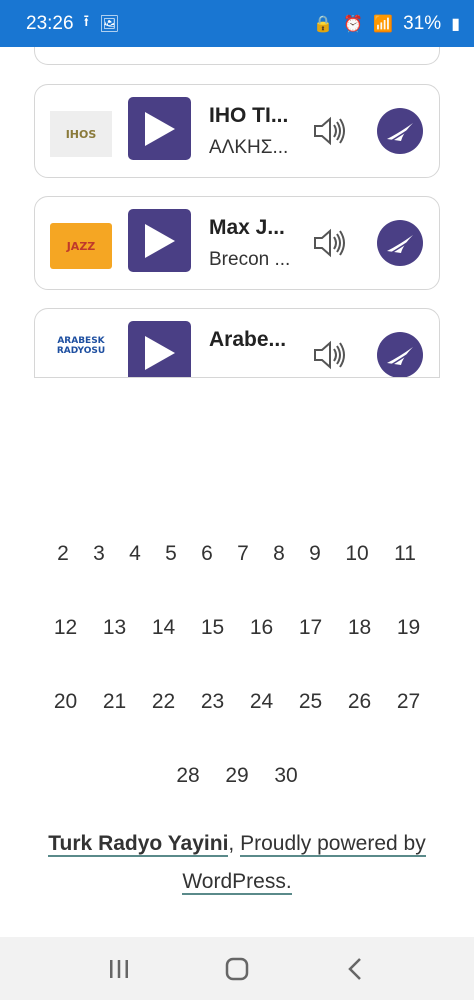 Image resolution: width=474 pixels, height=1000 pixels. What do you see at coordinates (138, 844) in the screenshot?
I see `site-name-link: Turk Radyo Yayini` at bounding box center [138, 844].